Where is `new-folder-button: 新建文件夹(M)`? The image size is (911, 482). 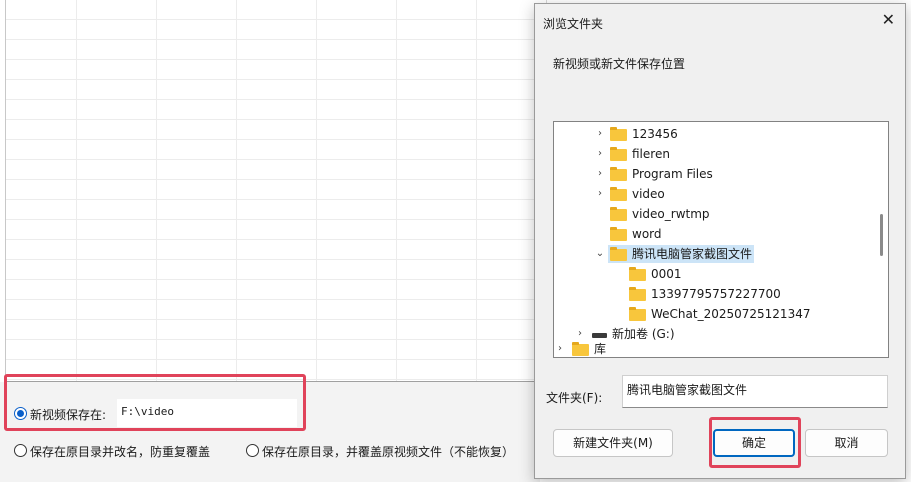
new-folder-button: 新建文件夹(M) is located at coordinates (613, 443).